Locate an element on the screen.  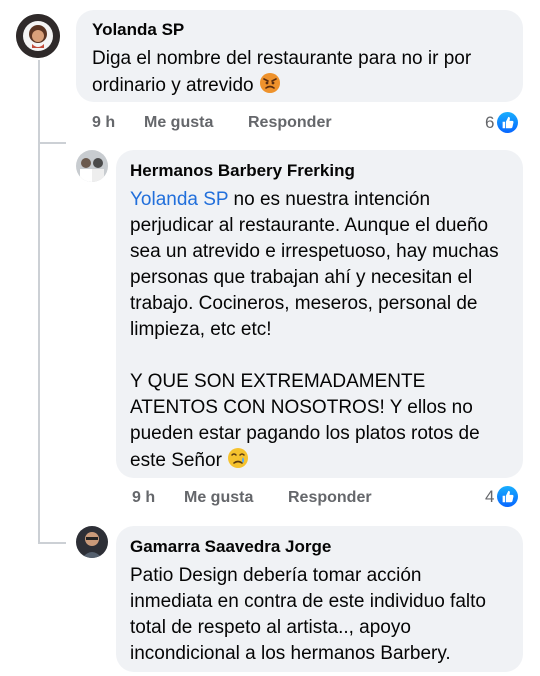
reply-button-1: Responder is located at coordinates (290, 123).